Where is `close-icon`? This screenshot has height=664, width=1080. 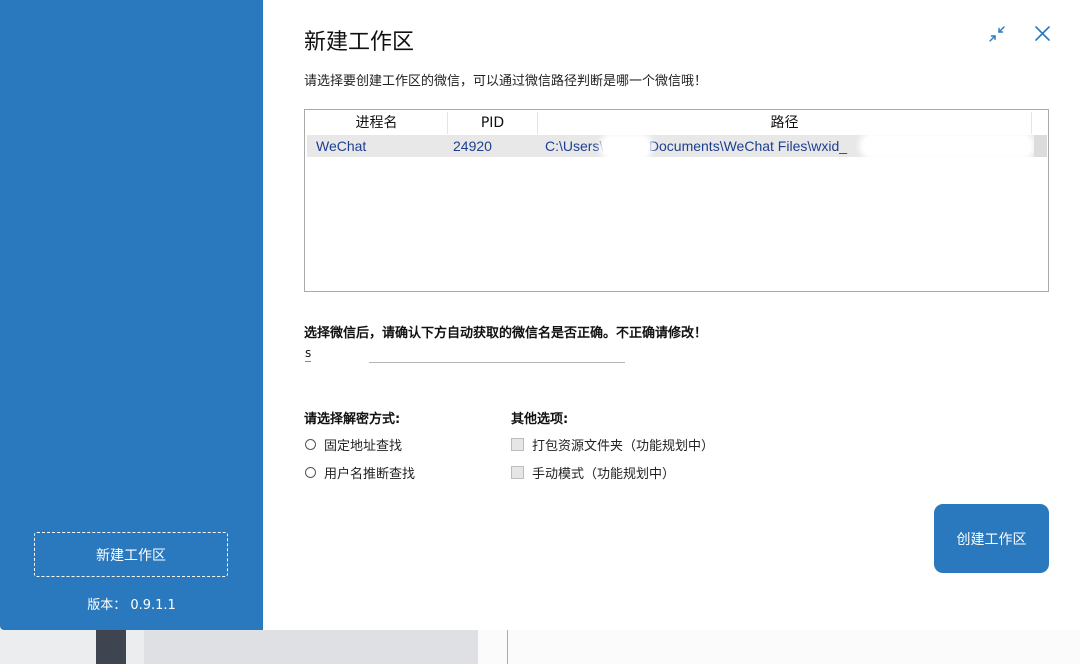
close-icon is located at coordinates (1043, 34).